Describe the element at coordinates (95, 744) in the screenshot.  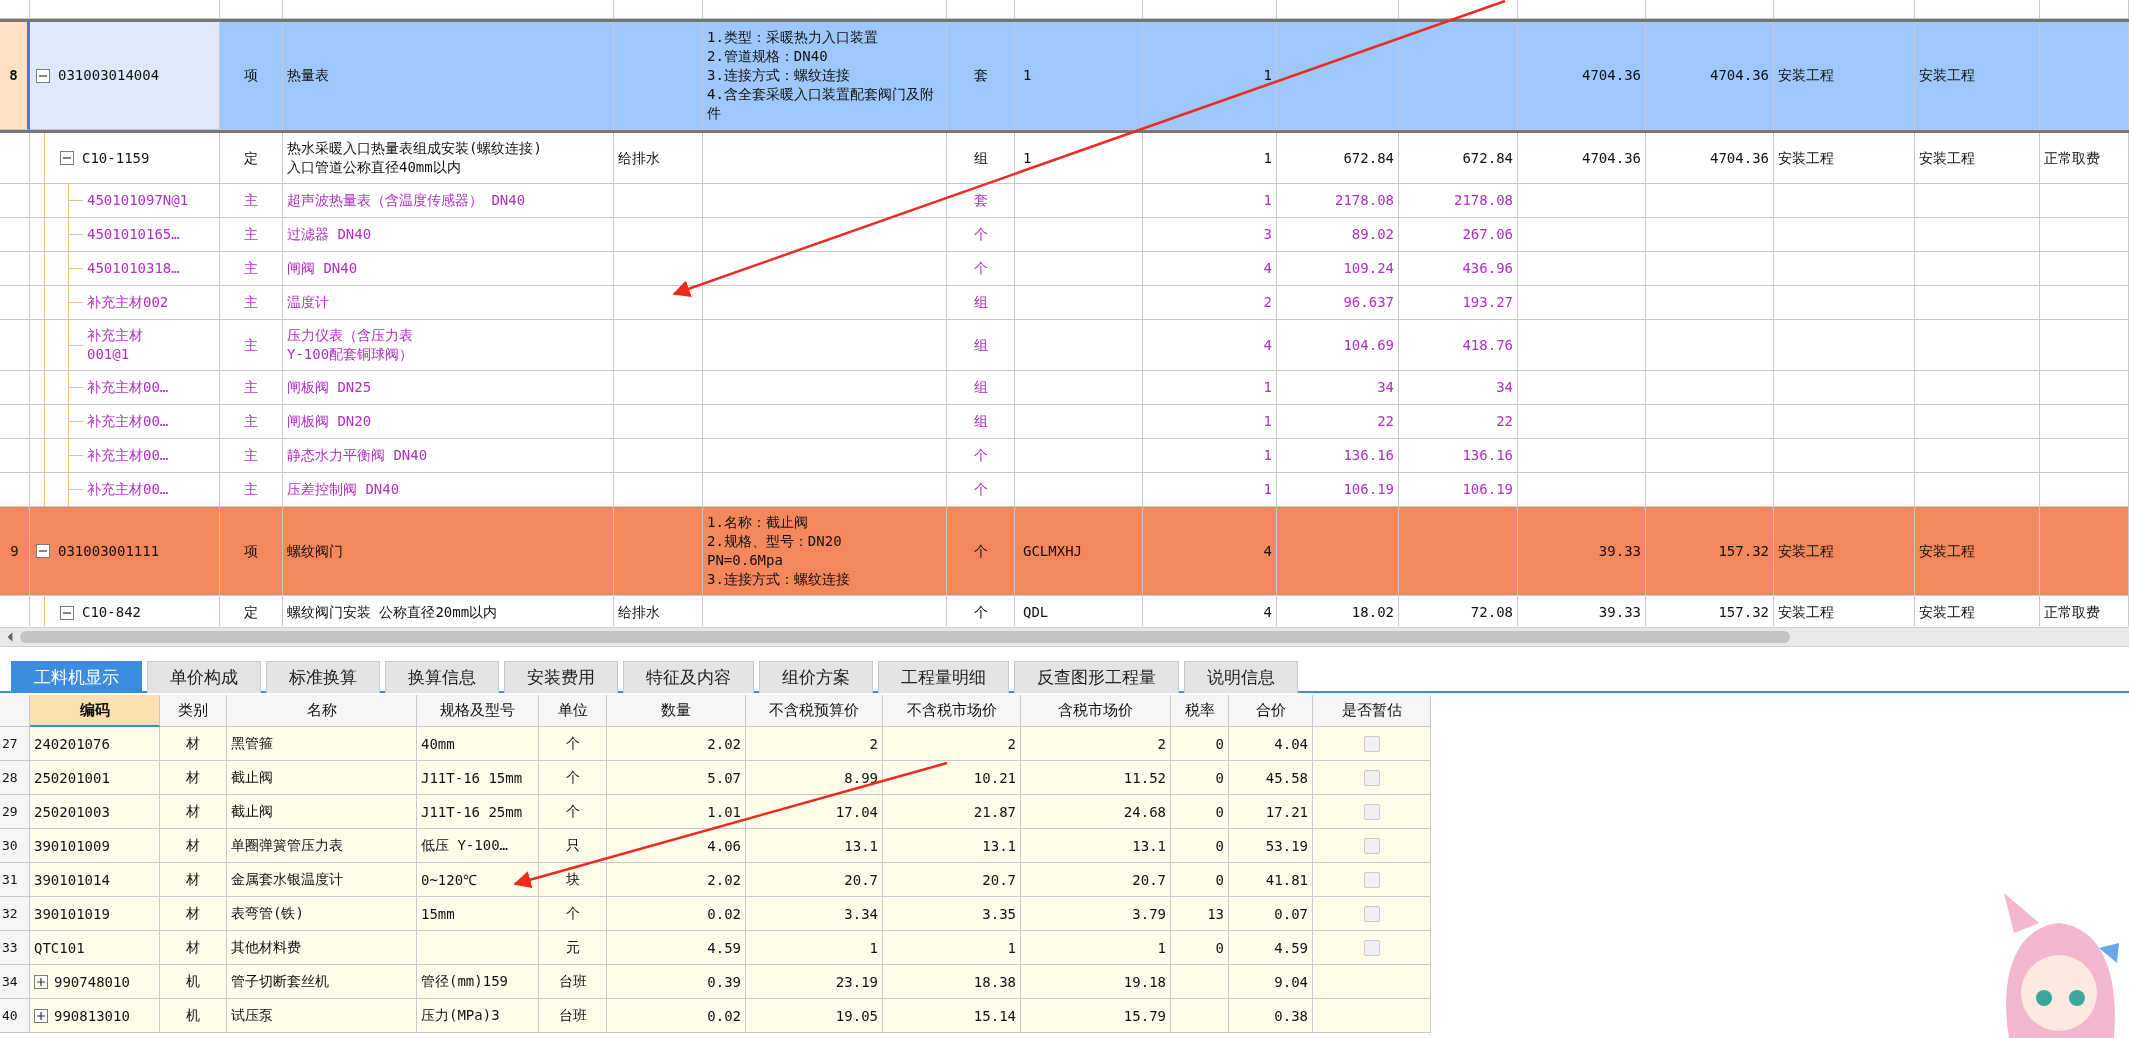
I see `table-cell: 240201076` at that location.